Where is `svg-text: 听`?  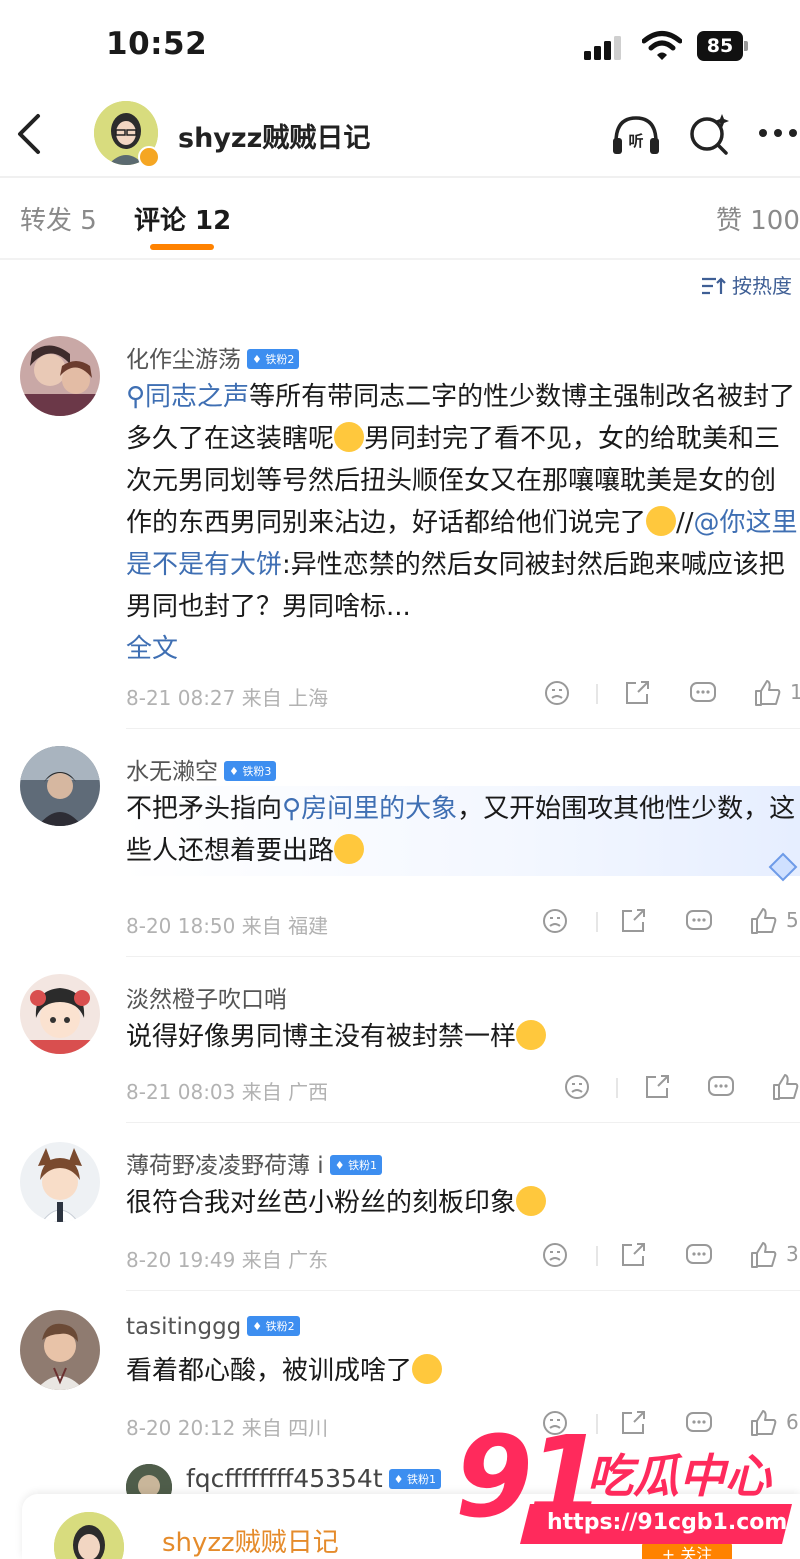
svg-text: 听 is located at coordinates (635, 141).